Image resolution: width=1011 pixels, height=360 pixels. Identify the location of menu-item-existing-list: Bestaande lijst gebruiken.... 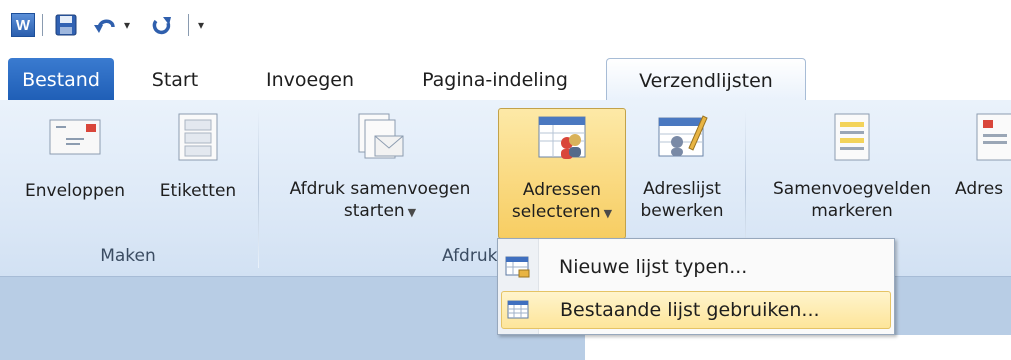
(696, 310).